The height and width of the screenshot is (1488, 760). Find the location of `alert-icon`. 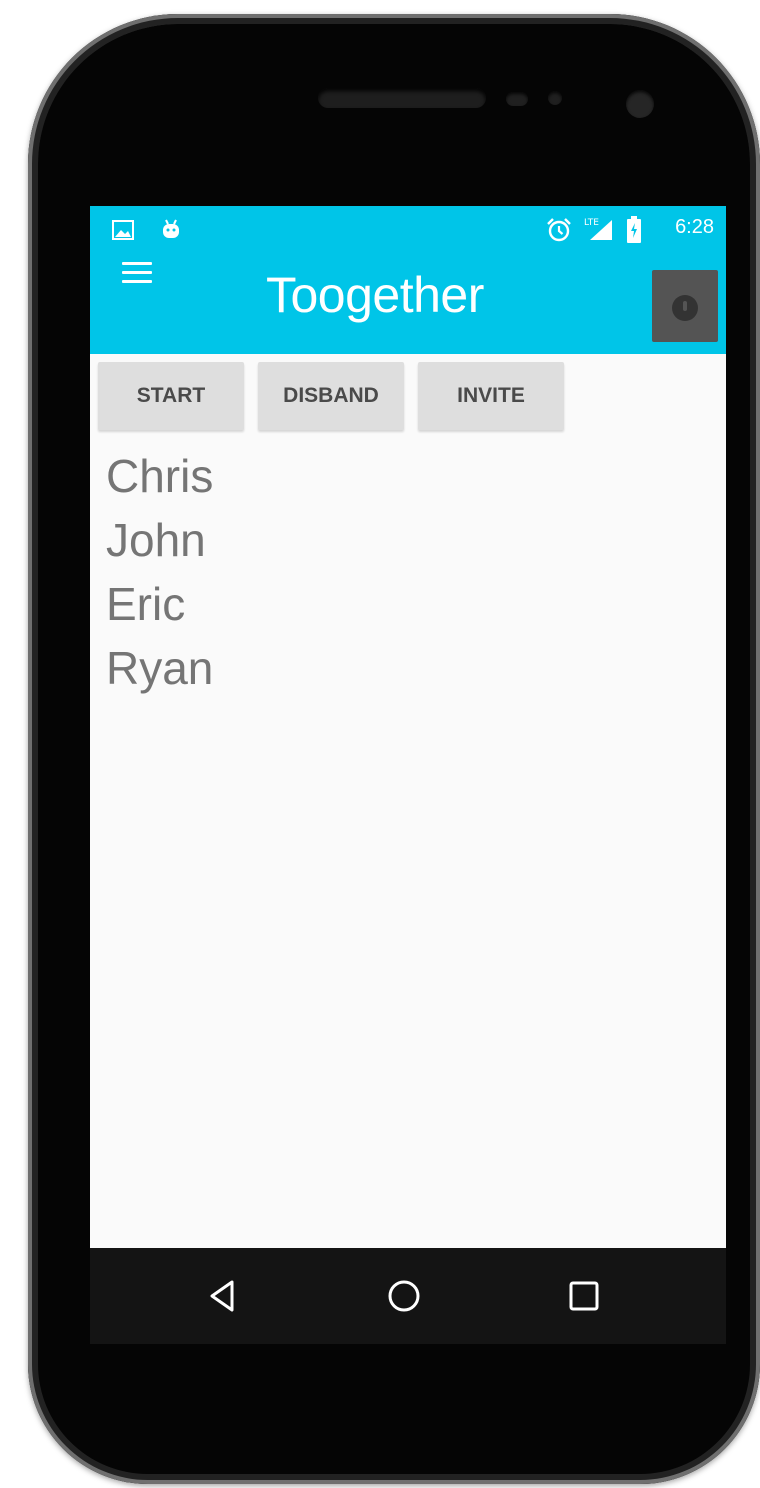

alert-icon is located at coordinates (685, 308).